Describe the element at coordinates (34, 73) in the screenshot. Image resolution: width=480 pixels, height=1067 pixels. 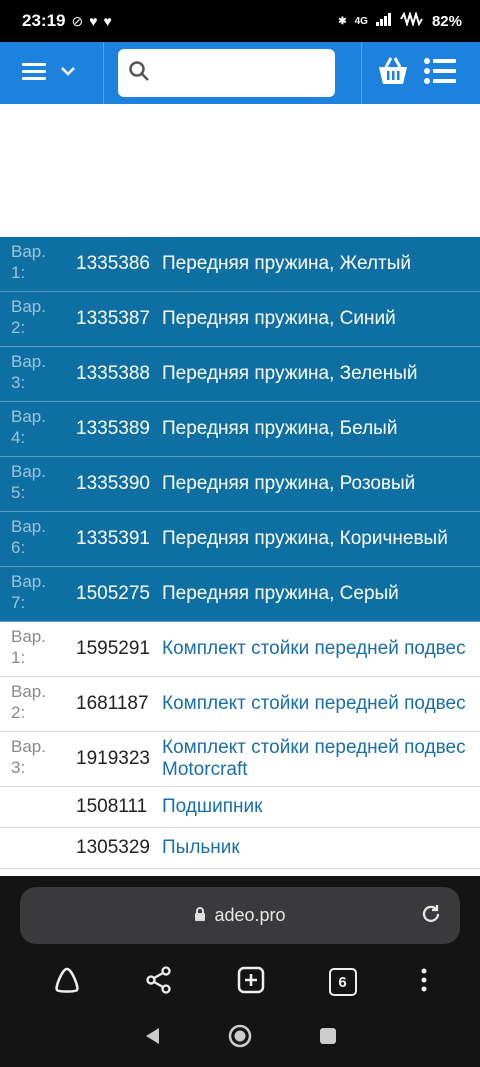
I see `hamburger-icon` at that location.